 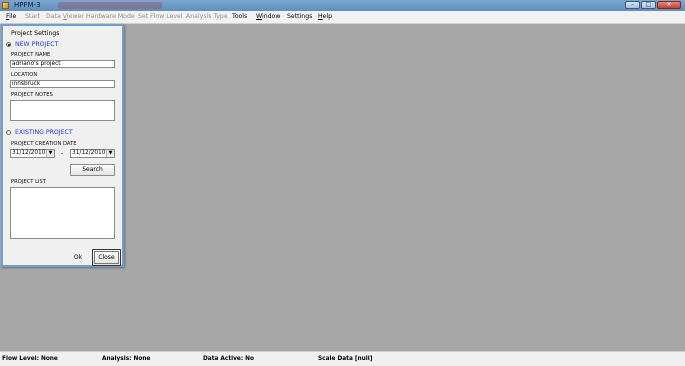 I want to click on title-redaction, so click(x=110, y=5).